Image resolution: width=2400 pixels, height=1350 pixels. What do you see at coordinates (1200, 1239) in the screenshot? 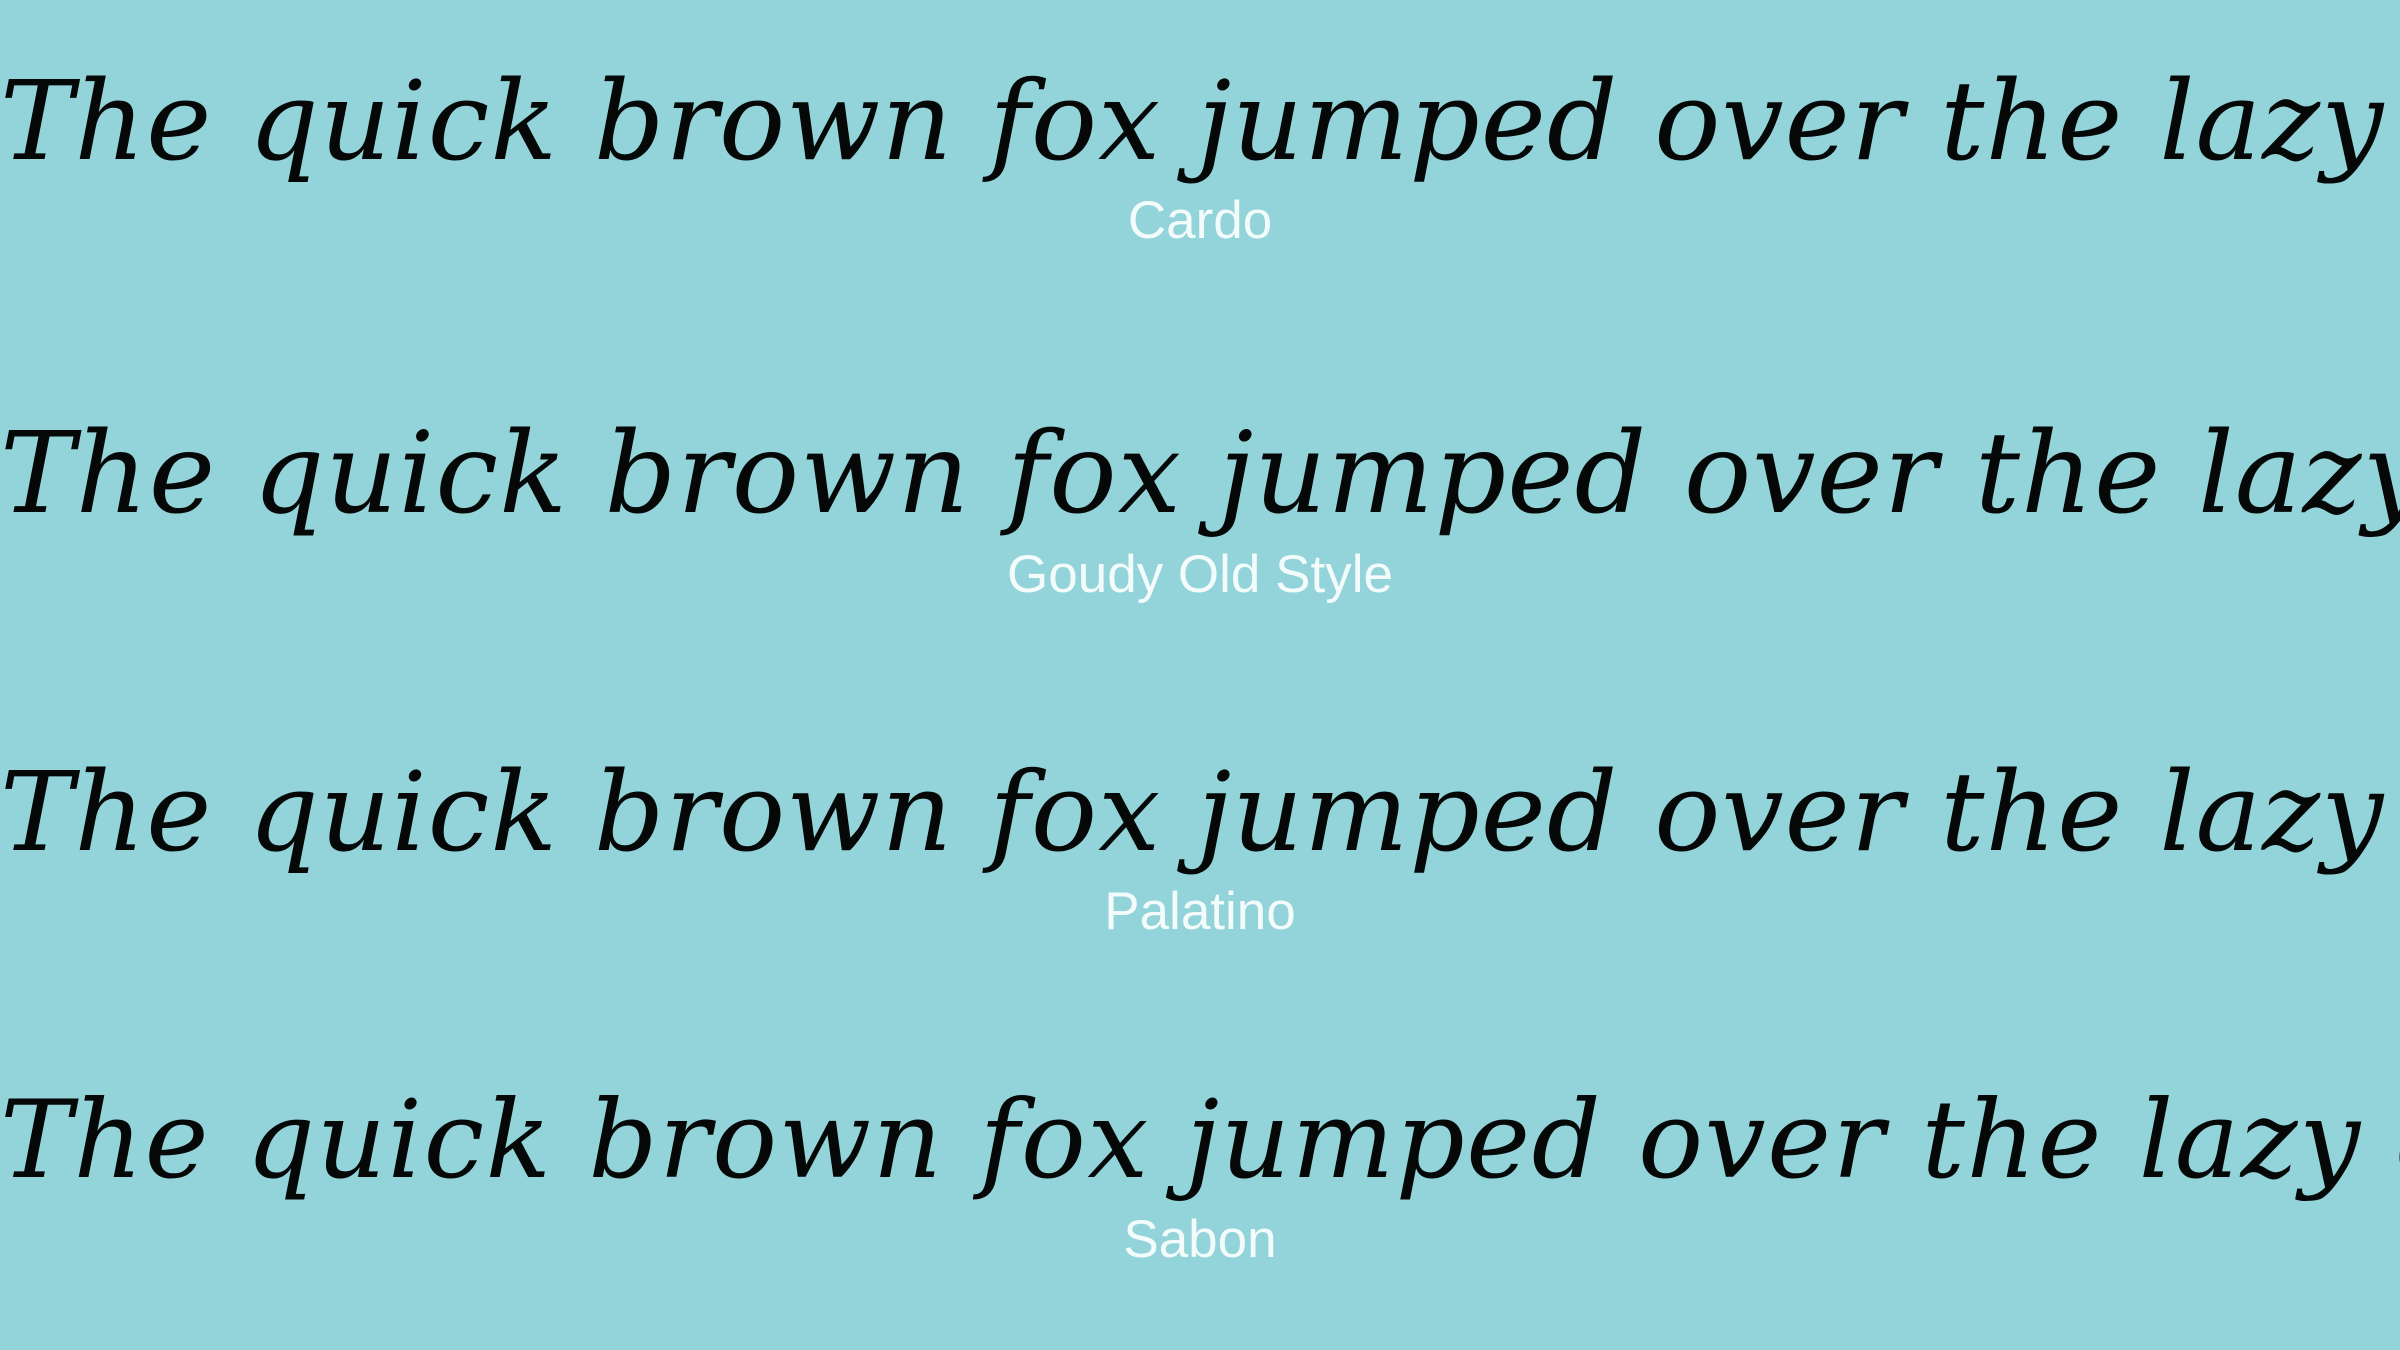
I see `font-name-label: Sabon` at bounding box center [1200, 1239].